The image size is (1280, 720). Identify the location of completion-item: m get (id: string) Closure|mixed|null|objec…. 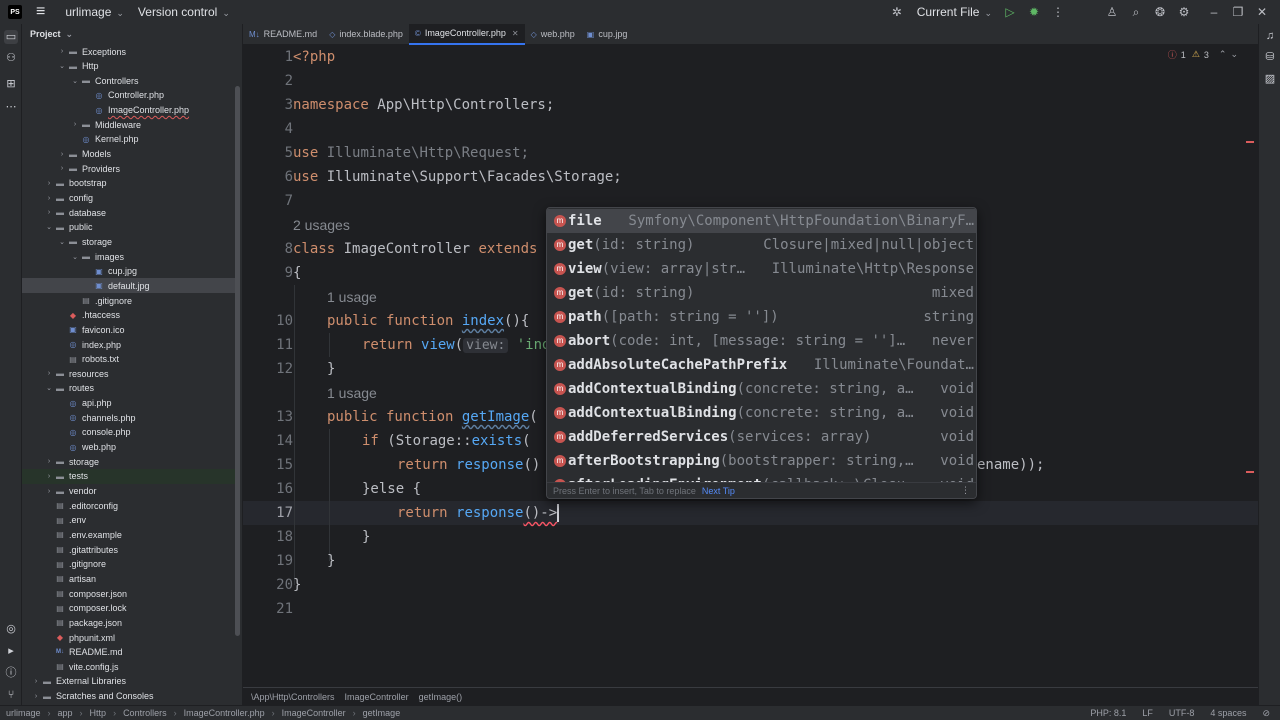
(761, 245).